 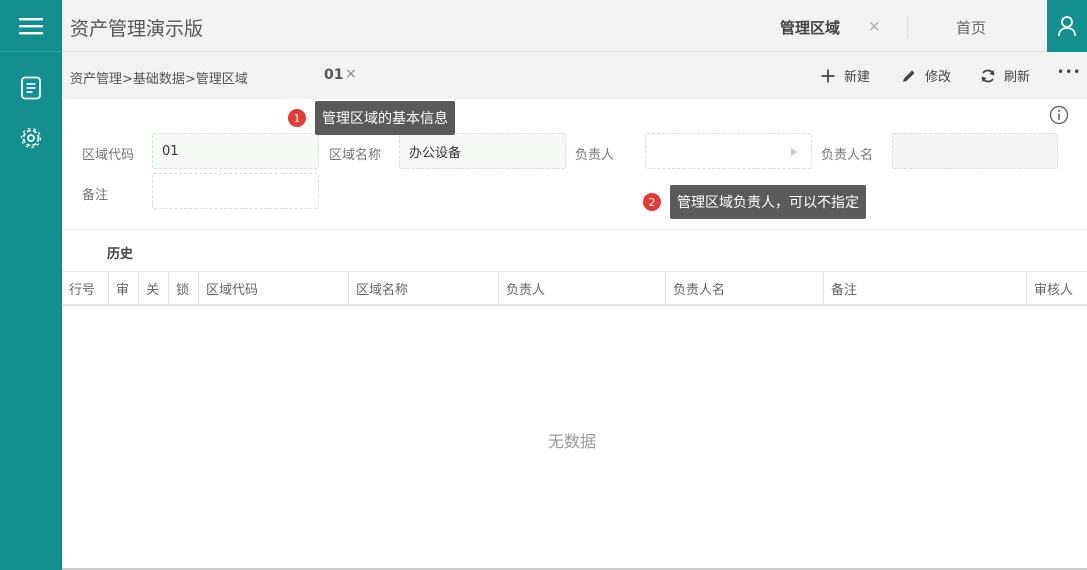 What do you see at coordinates (351, 74) in the screenshot?
I see `record-close-button: ×` at bounding box center [351, 74].